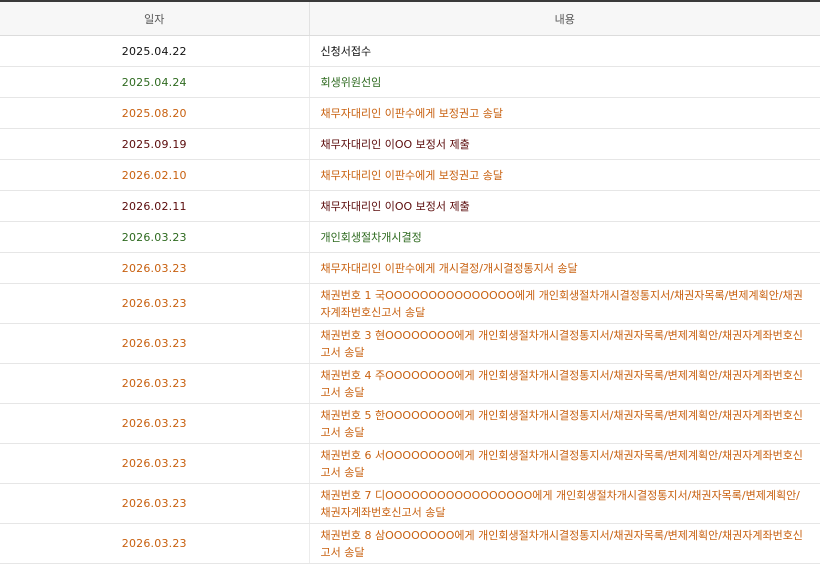  I want to click on row-date: 2026.02.10, so click(155, 175).